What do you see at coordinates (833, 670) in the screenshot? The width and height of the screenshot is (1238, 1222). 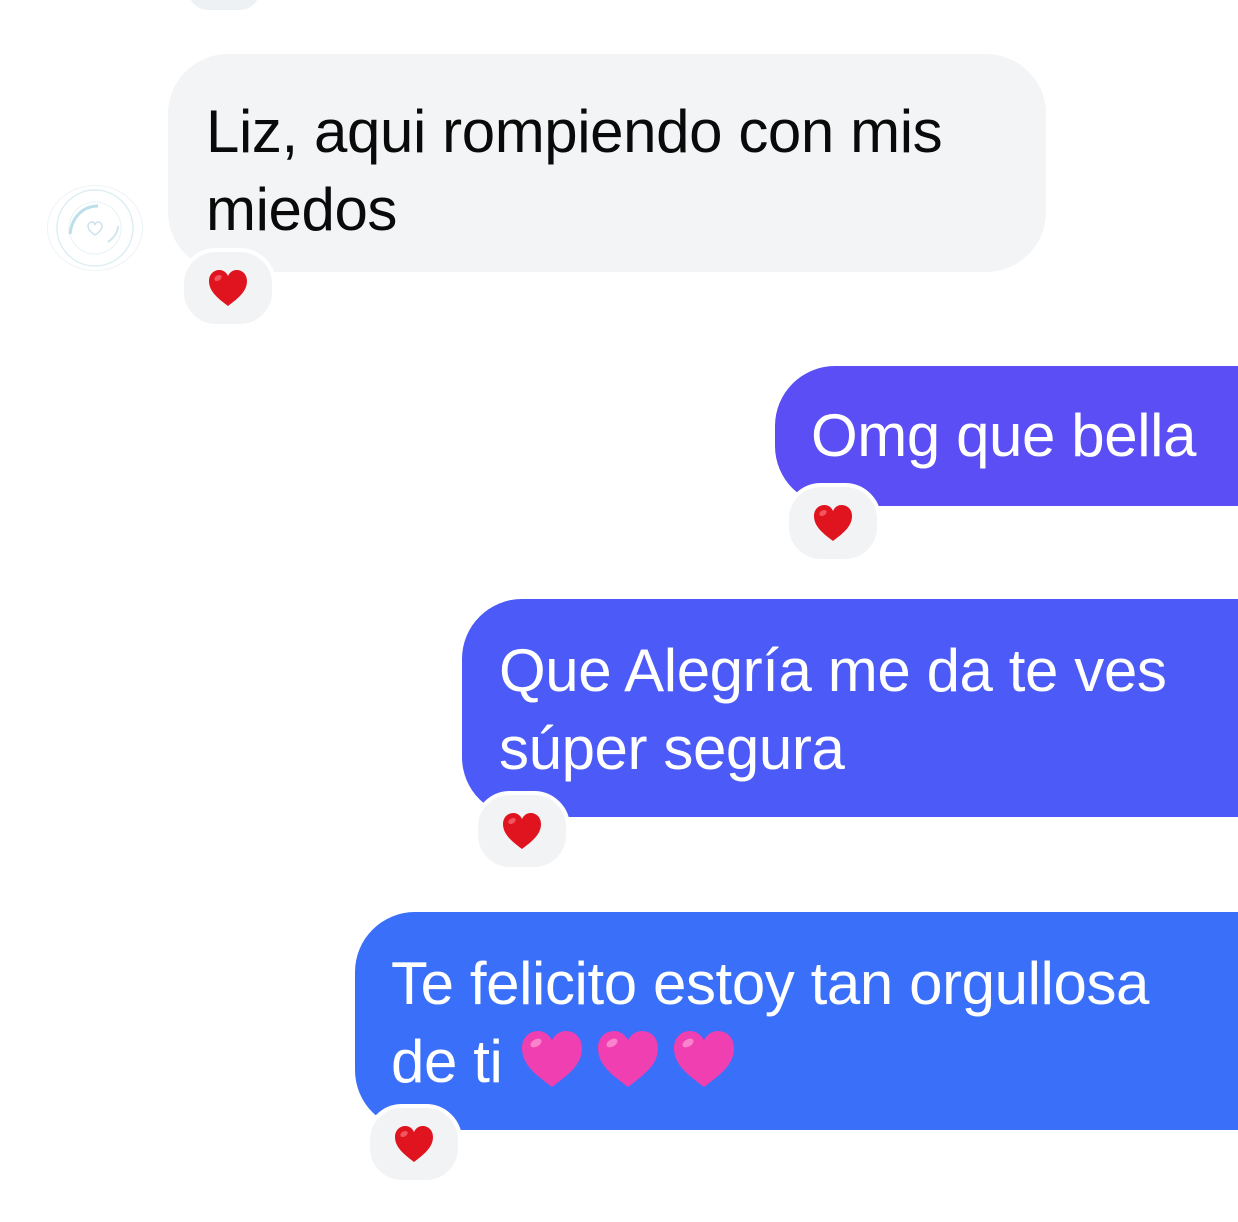 I see `message-text-line: Que Alegría me da te ves` at bounding box center [833, 670].